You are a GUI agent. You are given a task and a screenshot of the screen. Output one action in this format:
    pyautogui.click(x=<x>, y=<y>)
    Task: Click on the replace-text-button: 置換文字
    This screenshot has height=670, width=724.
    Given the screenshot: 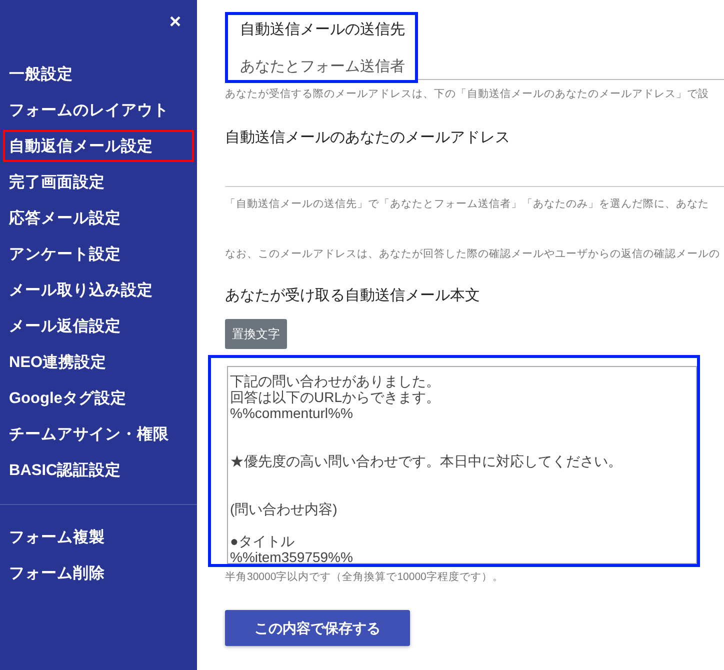 What is the action you would take?
    pyautogui.click(x=256, y=334)
    